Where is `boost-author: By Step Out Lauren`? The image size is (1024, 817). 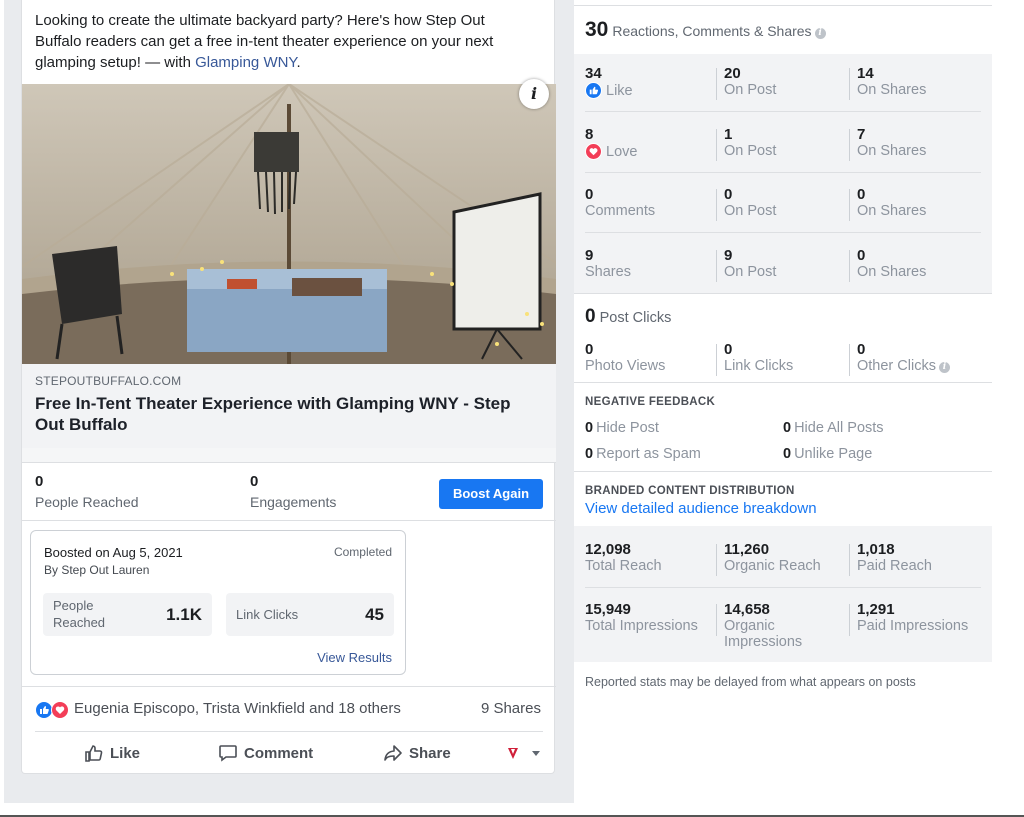
boost-author: By Step Out Lauren is located at coordinates (97, 570).